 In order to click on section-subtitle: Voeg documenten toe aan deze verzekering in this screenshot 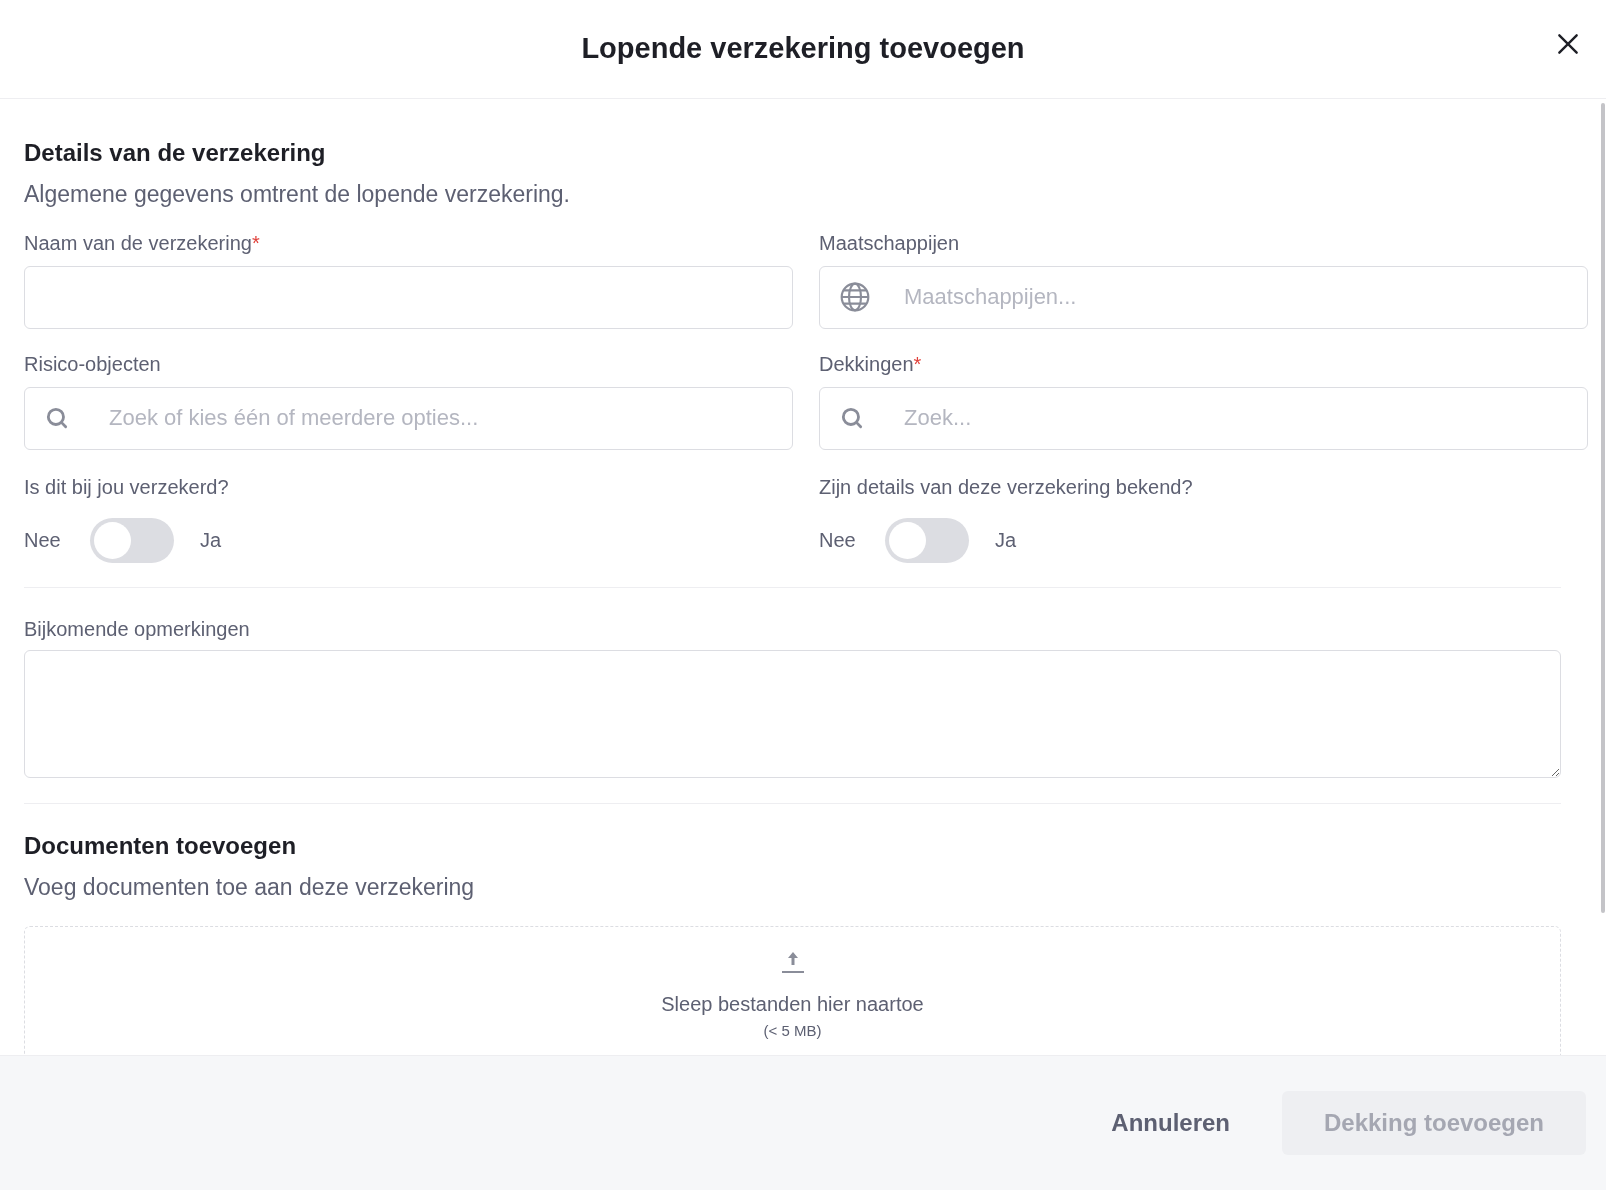, I will do `click(250, 887)`.